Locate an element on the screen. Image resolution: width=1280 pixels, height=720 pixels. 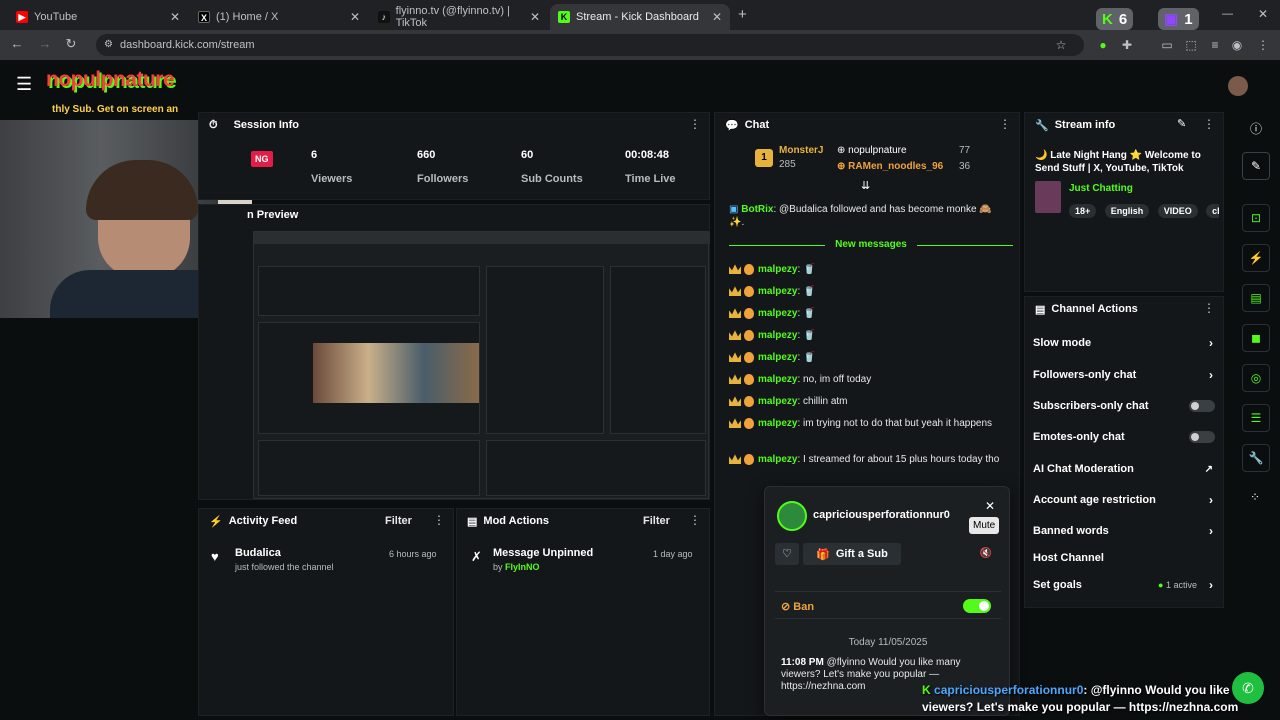
new-tab-button: + is located at coordinates (742, 14).